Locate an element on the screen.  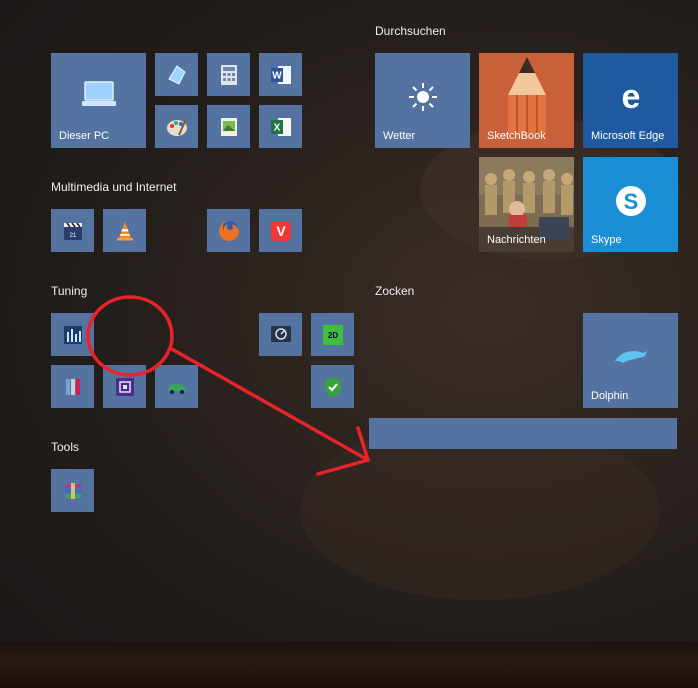
tile-app-3d is located at coordinates (176, 74).